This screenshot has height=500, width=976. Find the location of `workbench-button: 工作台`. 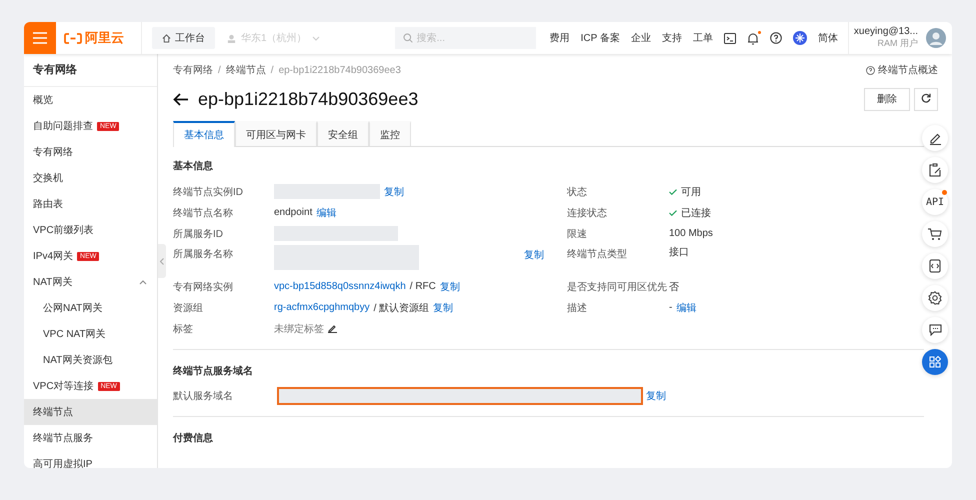

workbench-button: 工作台 is located at coordinates (183, 38).